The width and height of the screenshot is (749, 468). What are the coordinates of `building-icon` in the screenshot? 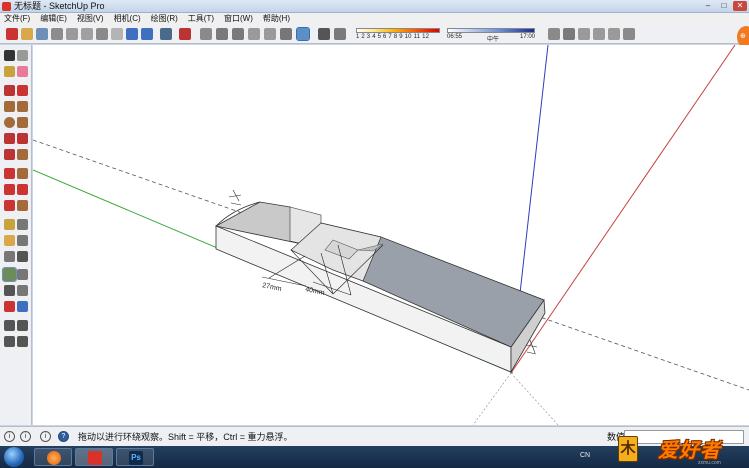 It's located at (584, 34).